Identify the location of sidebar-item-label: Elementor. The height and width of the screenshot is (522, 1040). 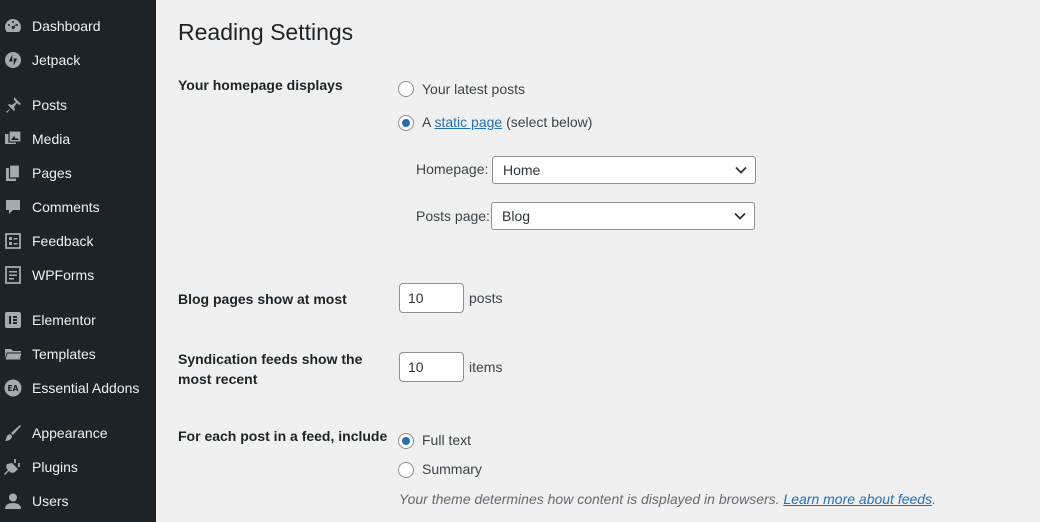
(64, 320).